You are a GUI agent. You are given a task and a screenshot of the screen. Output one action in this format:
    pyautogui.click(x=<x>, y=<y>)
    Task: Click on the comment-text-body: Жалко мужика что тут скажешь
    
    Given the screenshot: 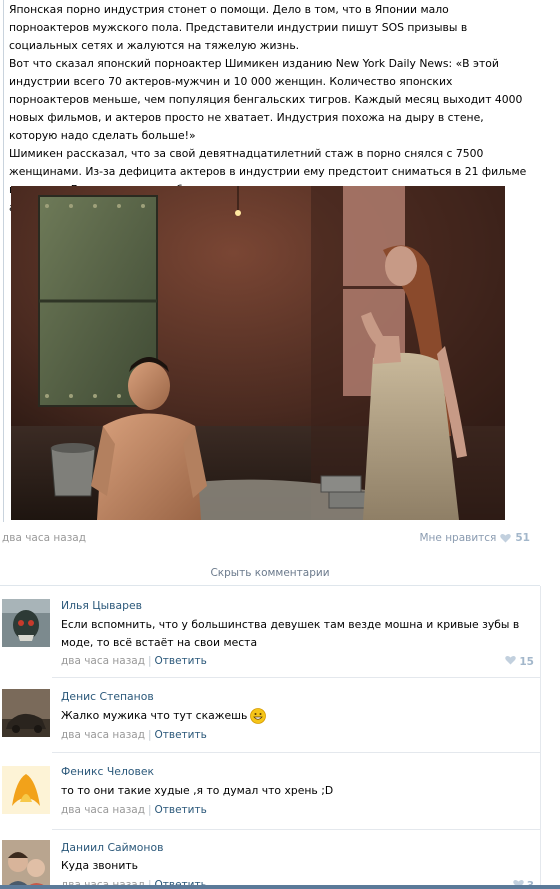 What is the action you would take?
    pyautogui.click(x=154, y=715)
    